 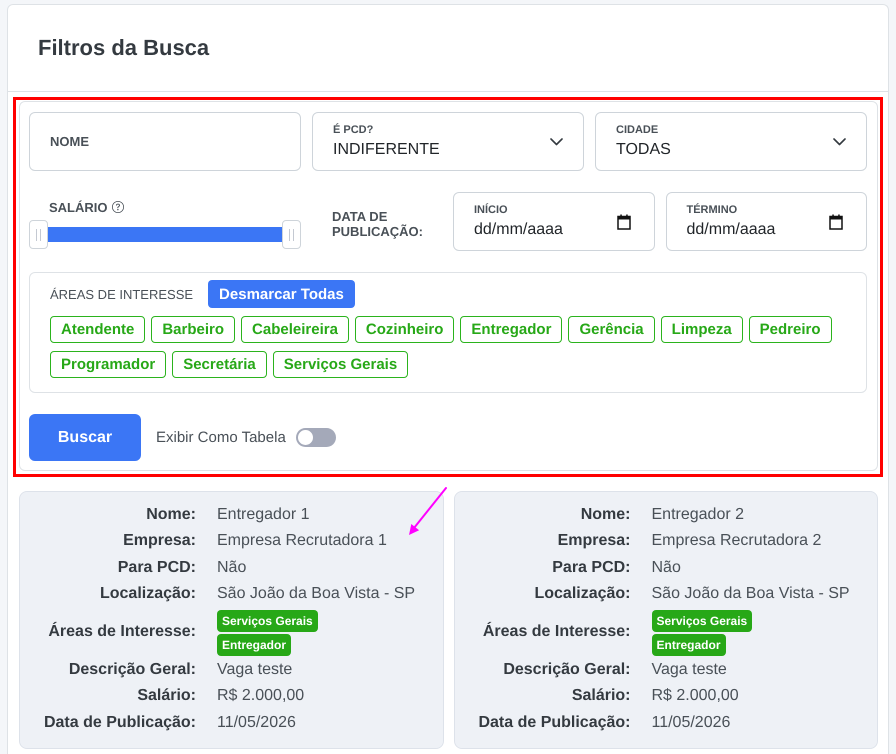 I want to click on field-value: Empresa Recrutadora 1, so click(x=302, y=541).